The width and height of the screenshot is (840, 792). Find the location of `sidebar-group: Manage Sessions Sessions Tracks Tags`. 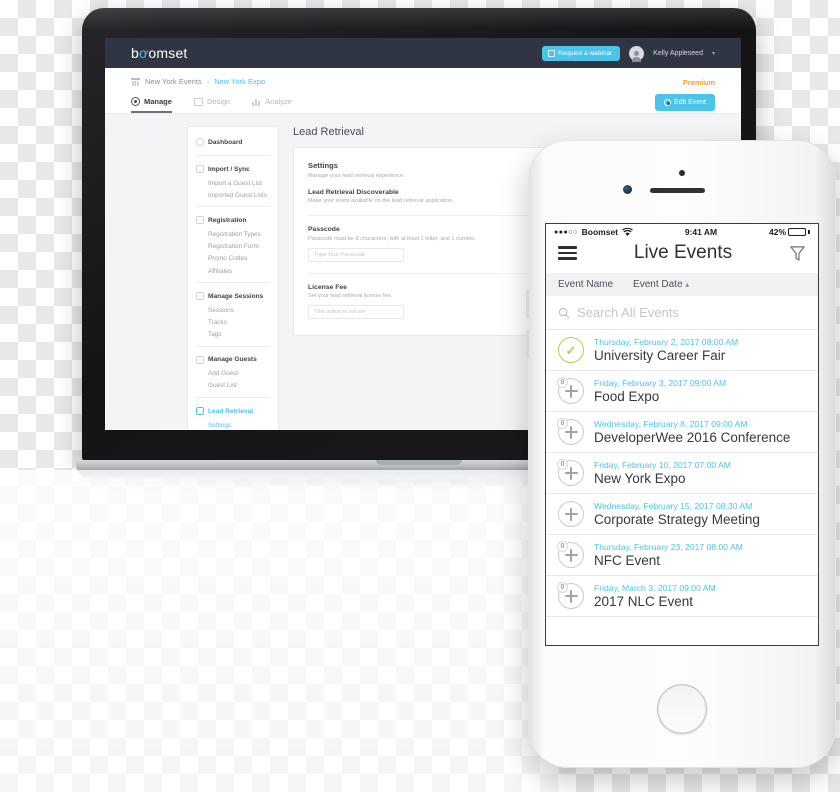

sidebar-group: Manage Sessions Sessions Tracks Tags is located at coordinates (233, 314).